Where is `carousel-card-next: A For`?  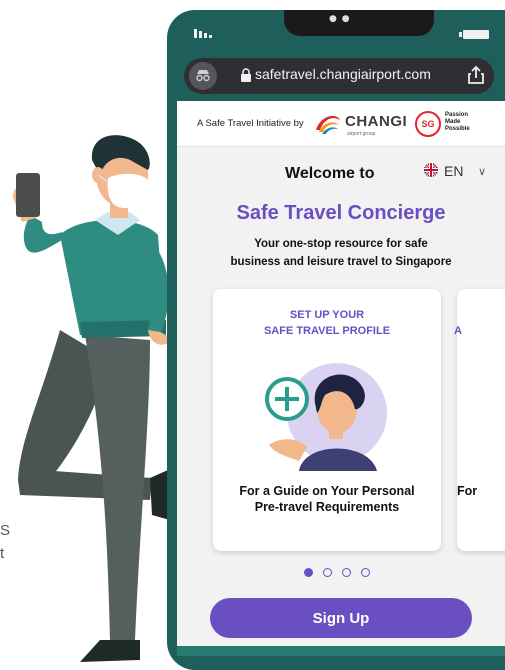
carousel-card-next: A For is located at coordinates (479, 420).